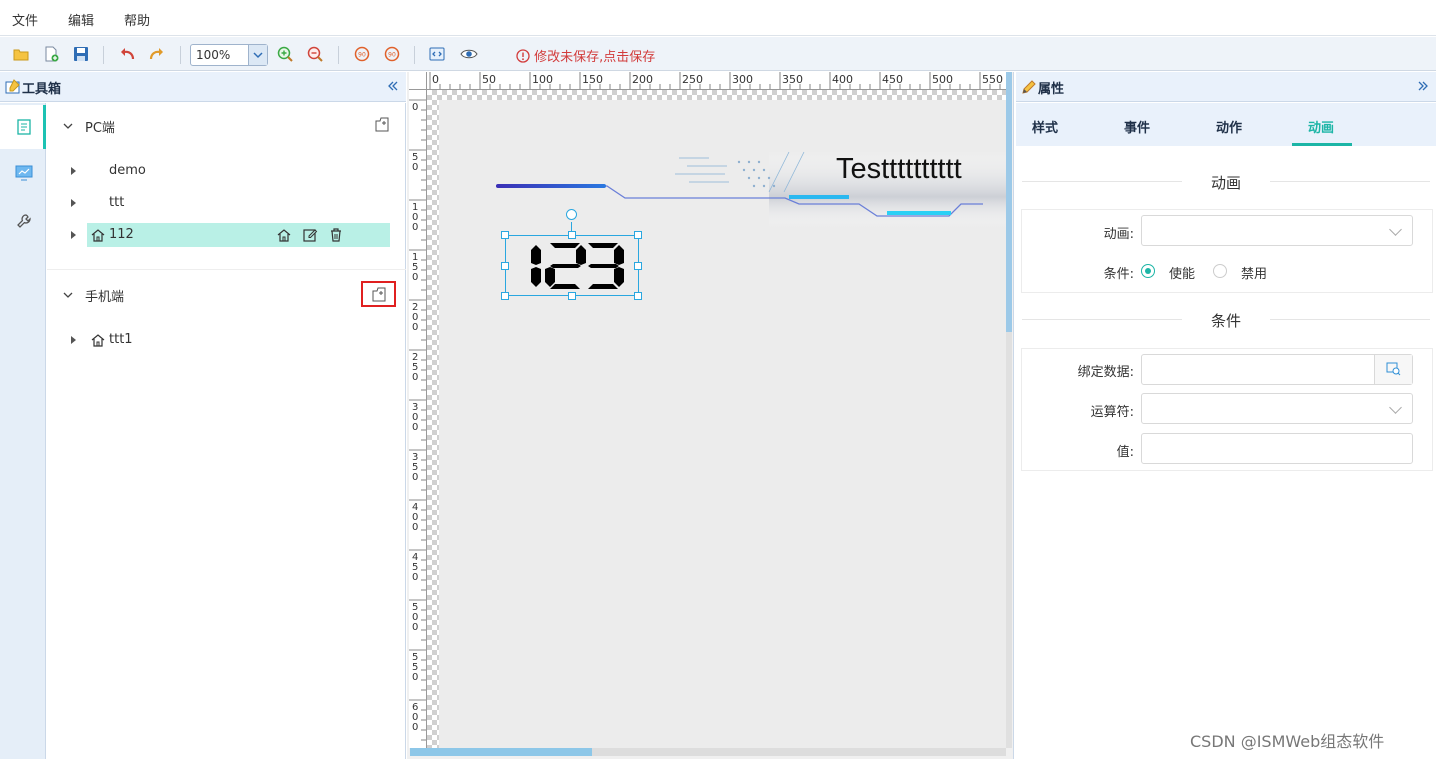 The image size is (1436, 759). What do you see at coordinates (415, 267) in the screenshot?
I see `ruler-left-label: 150` at bounding box center [415, 267].